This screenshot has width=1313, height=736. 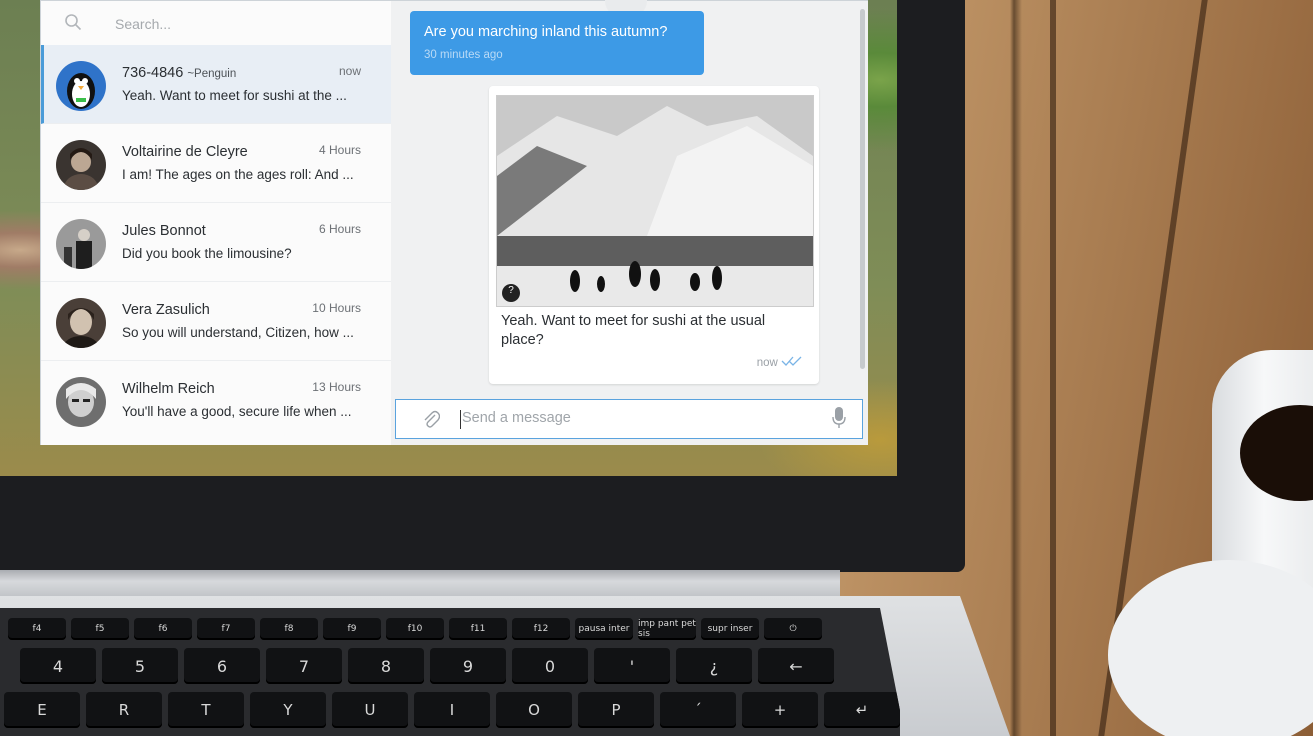 What do you see at coordinates (655, 201) in the screenshot?
I see `penguin-photo: ?` at bounding box center [655, 201].